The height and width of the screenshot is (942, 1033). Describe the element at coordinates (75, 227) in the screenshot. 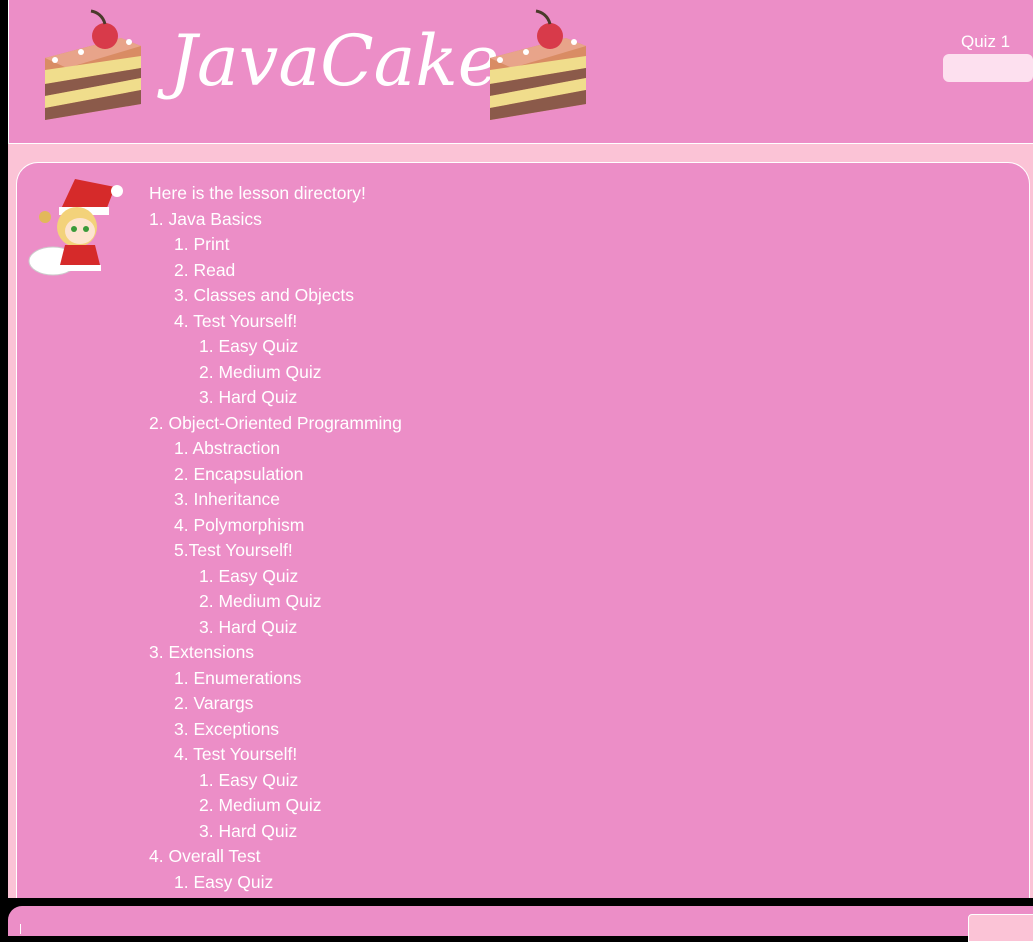

I see `santa-girl-avatar` at that location.